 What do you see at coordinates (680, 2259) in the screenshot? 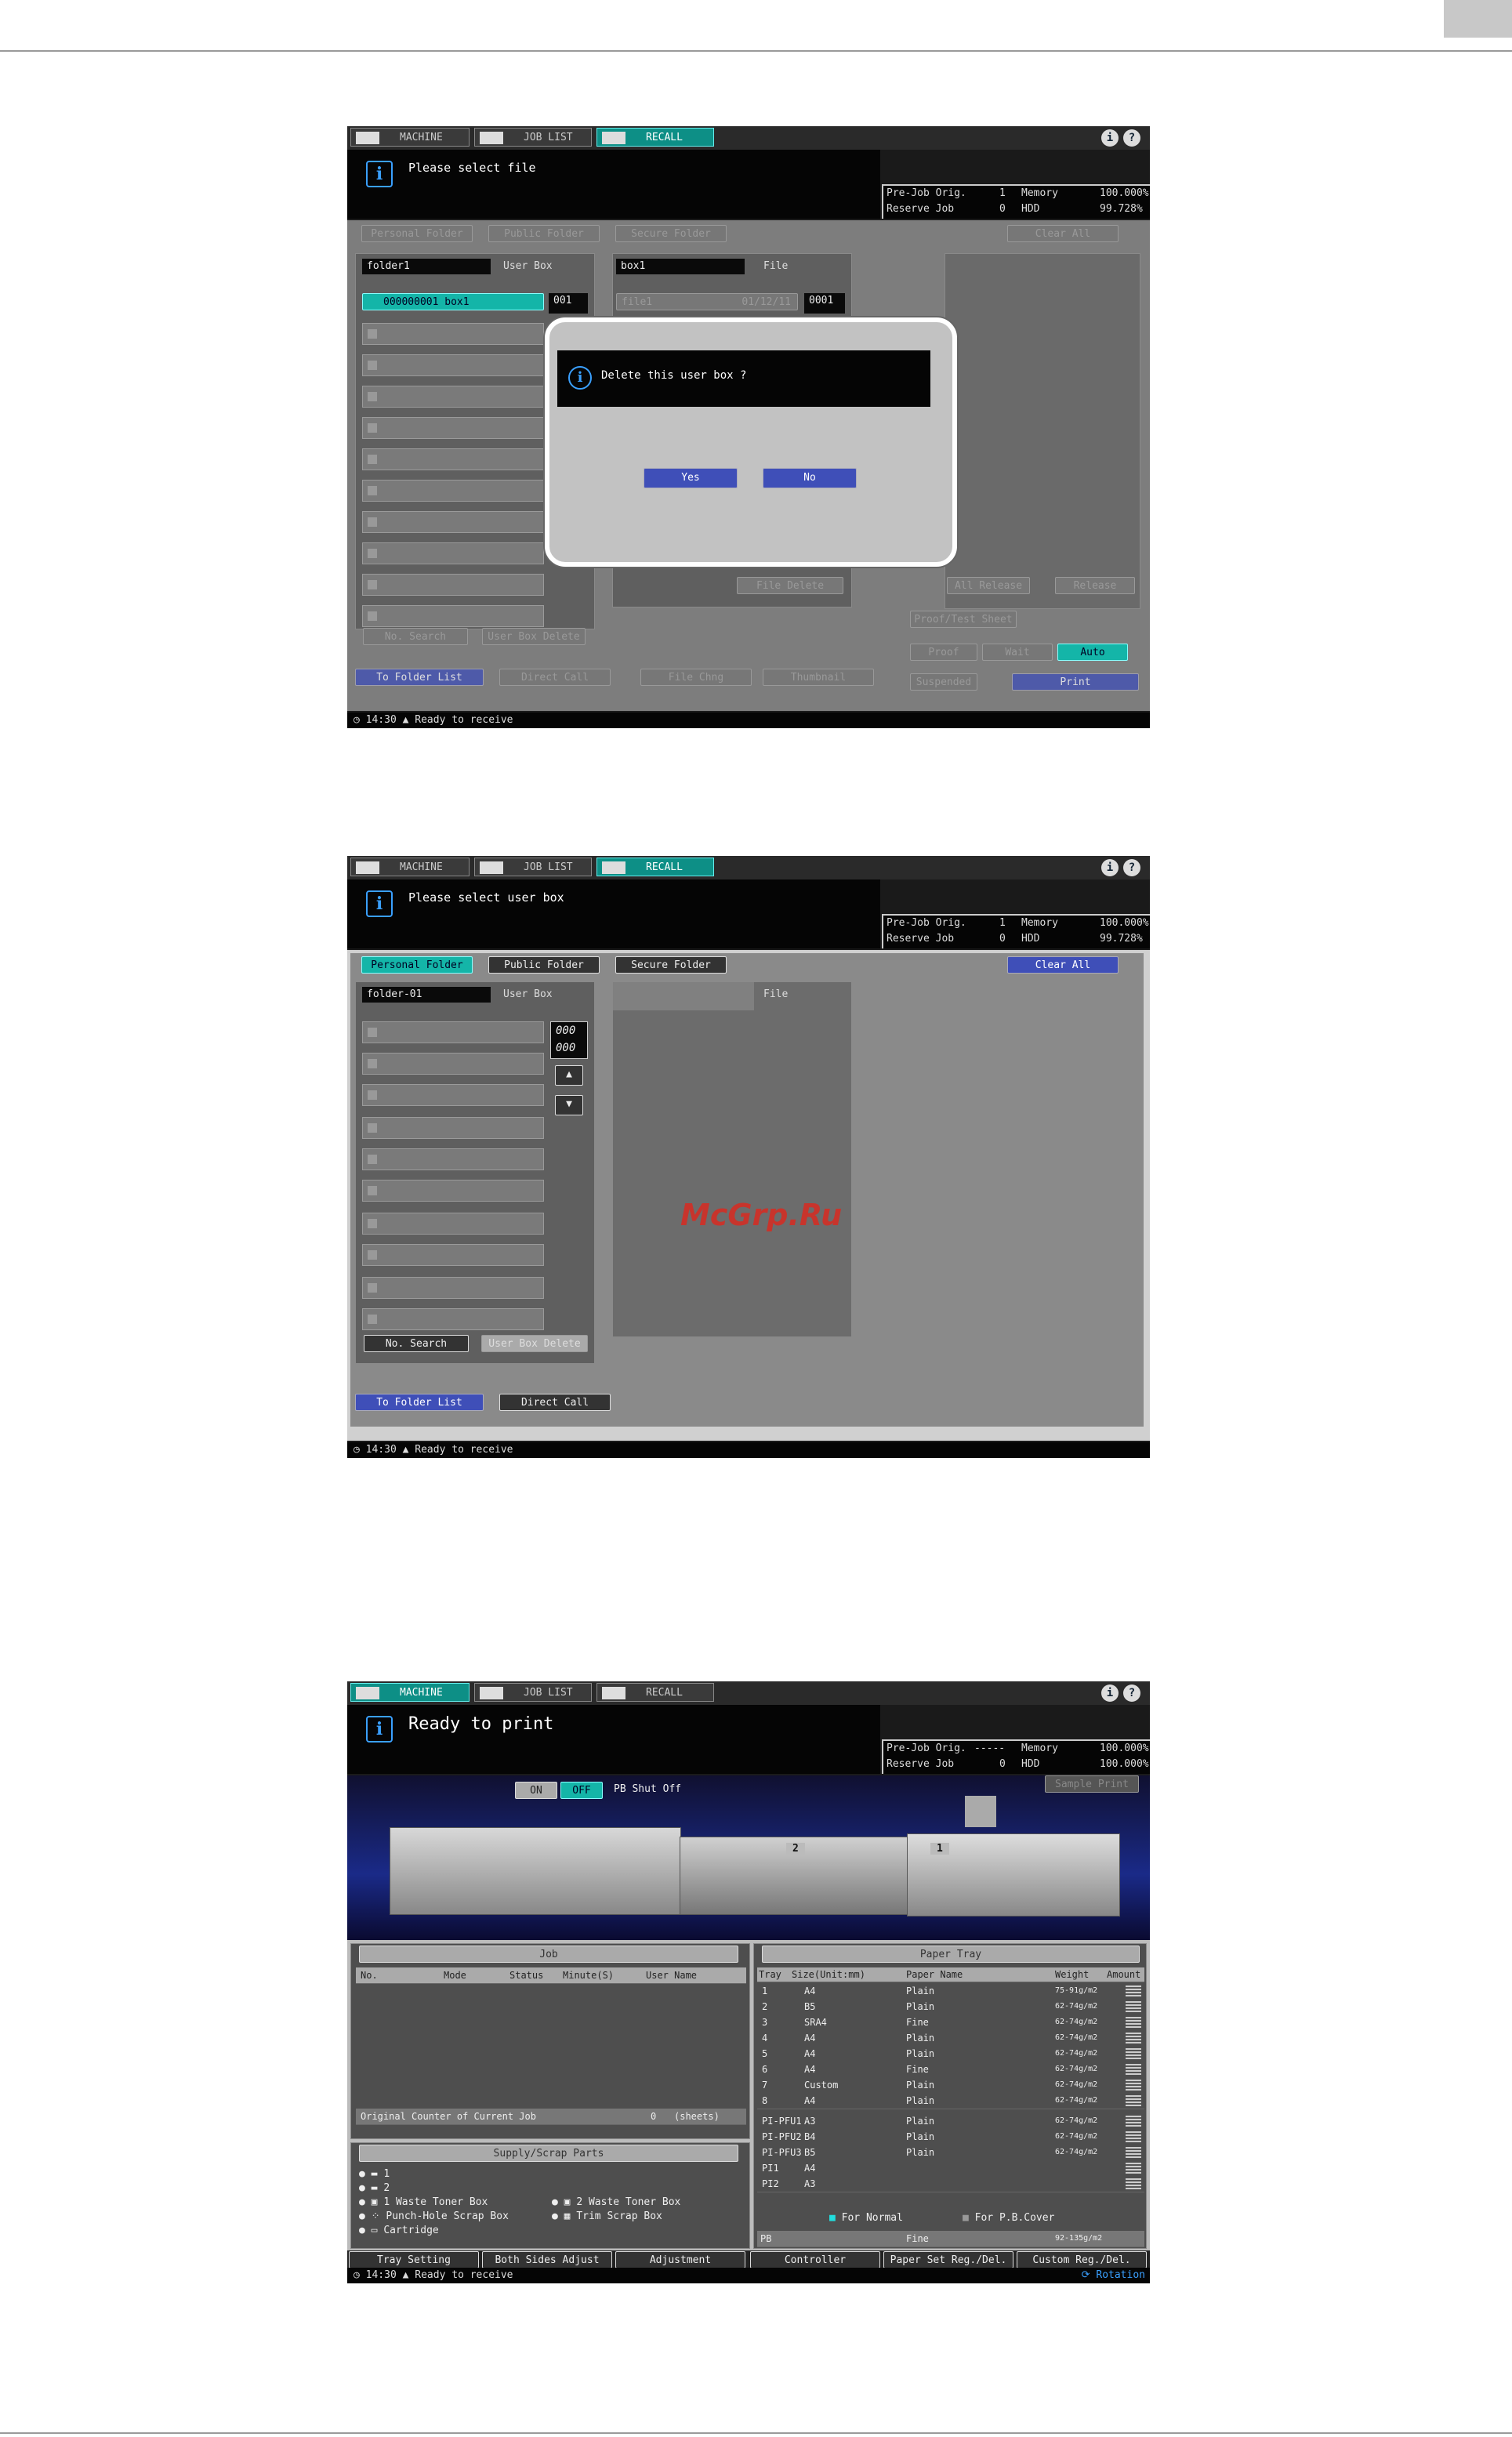
I see `adjustment-button: Adjustment` at bounding box center [680, 2259].